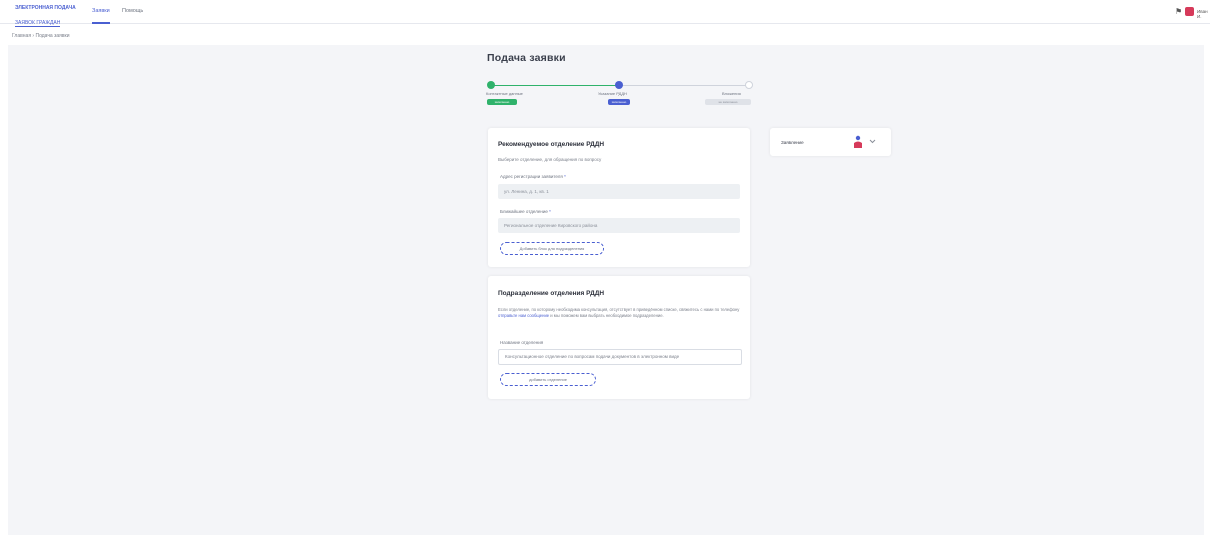  I want to click on logo-line1: ЭЛЕКТРОННАЯ ПОДАЧА, so click(45, 8).